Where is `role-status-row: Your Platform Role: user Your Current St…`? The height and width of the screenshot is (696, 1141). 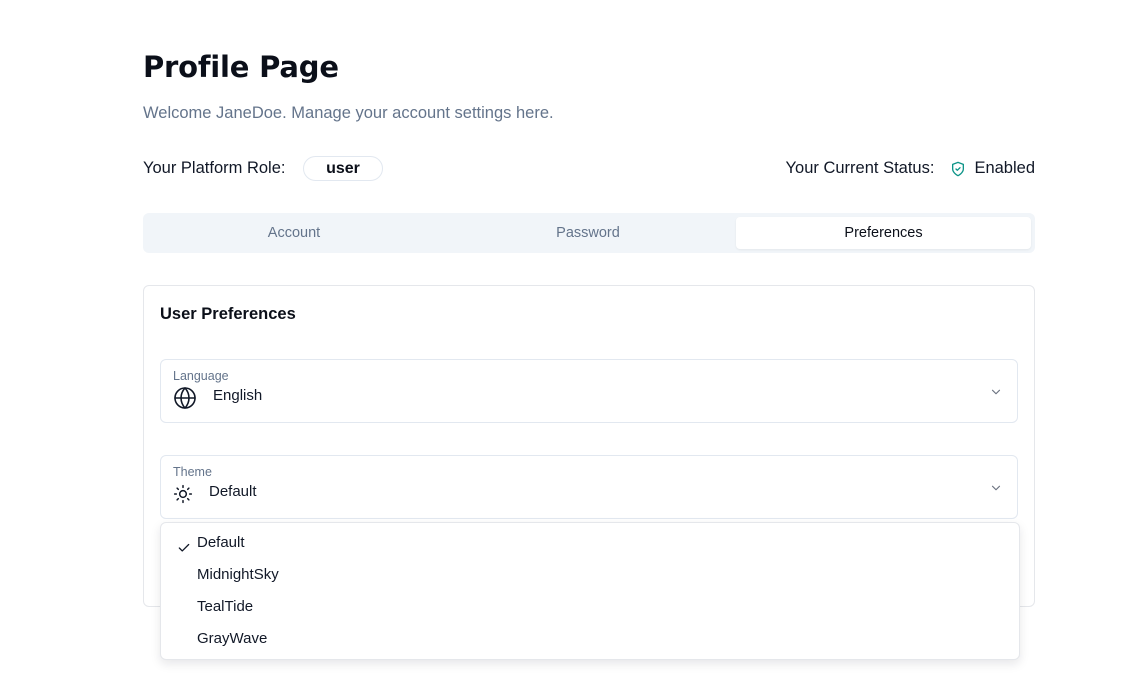 role-status-row: Your Platform Role: user Your Current St… is located at coordinates (589, 169).